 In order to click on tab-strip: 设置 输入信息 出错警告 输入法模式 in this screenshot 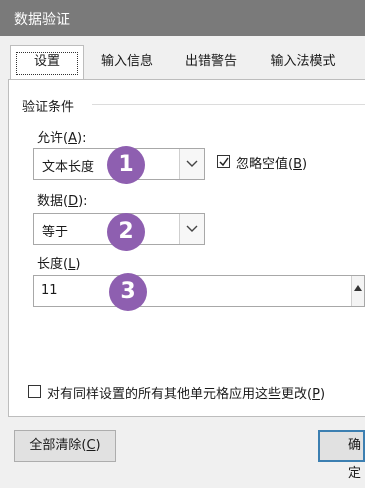, I will do `click(182, 62)`.